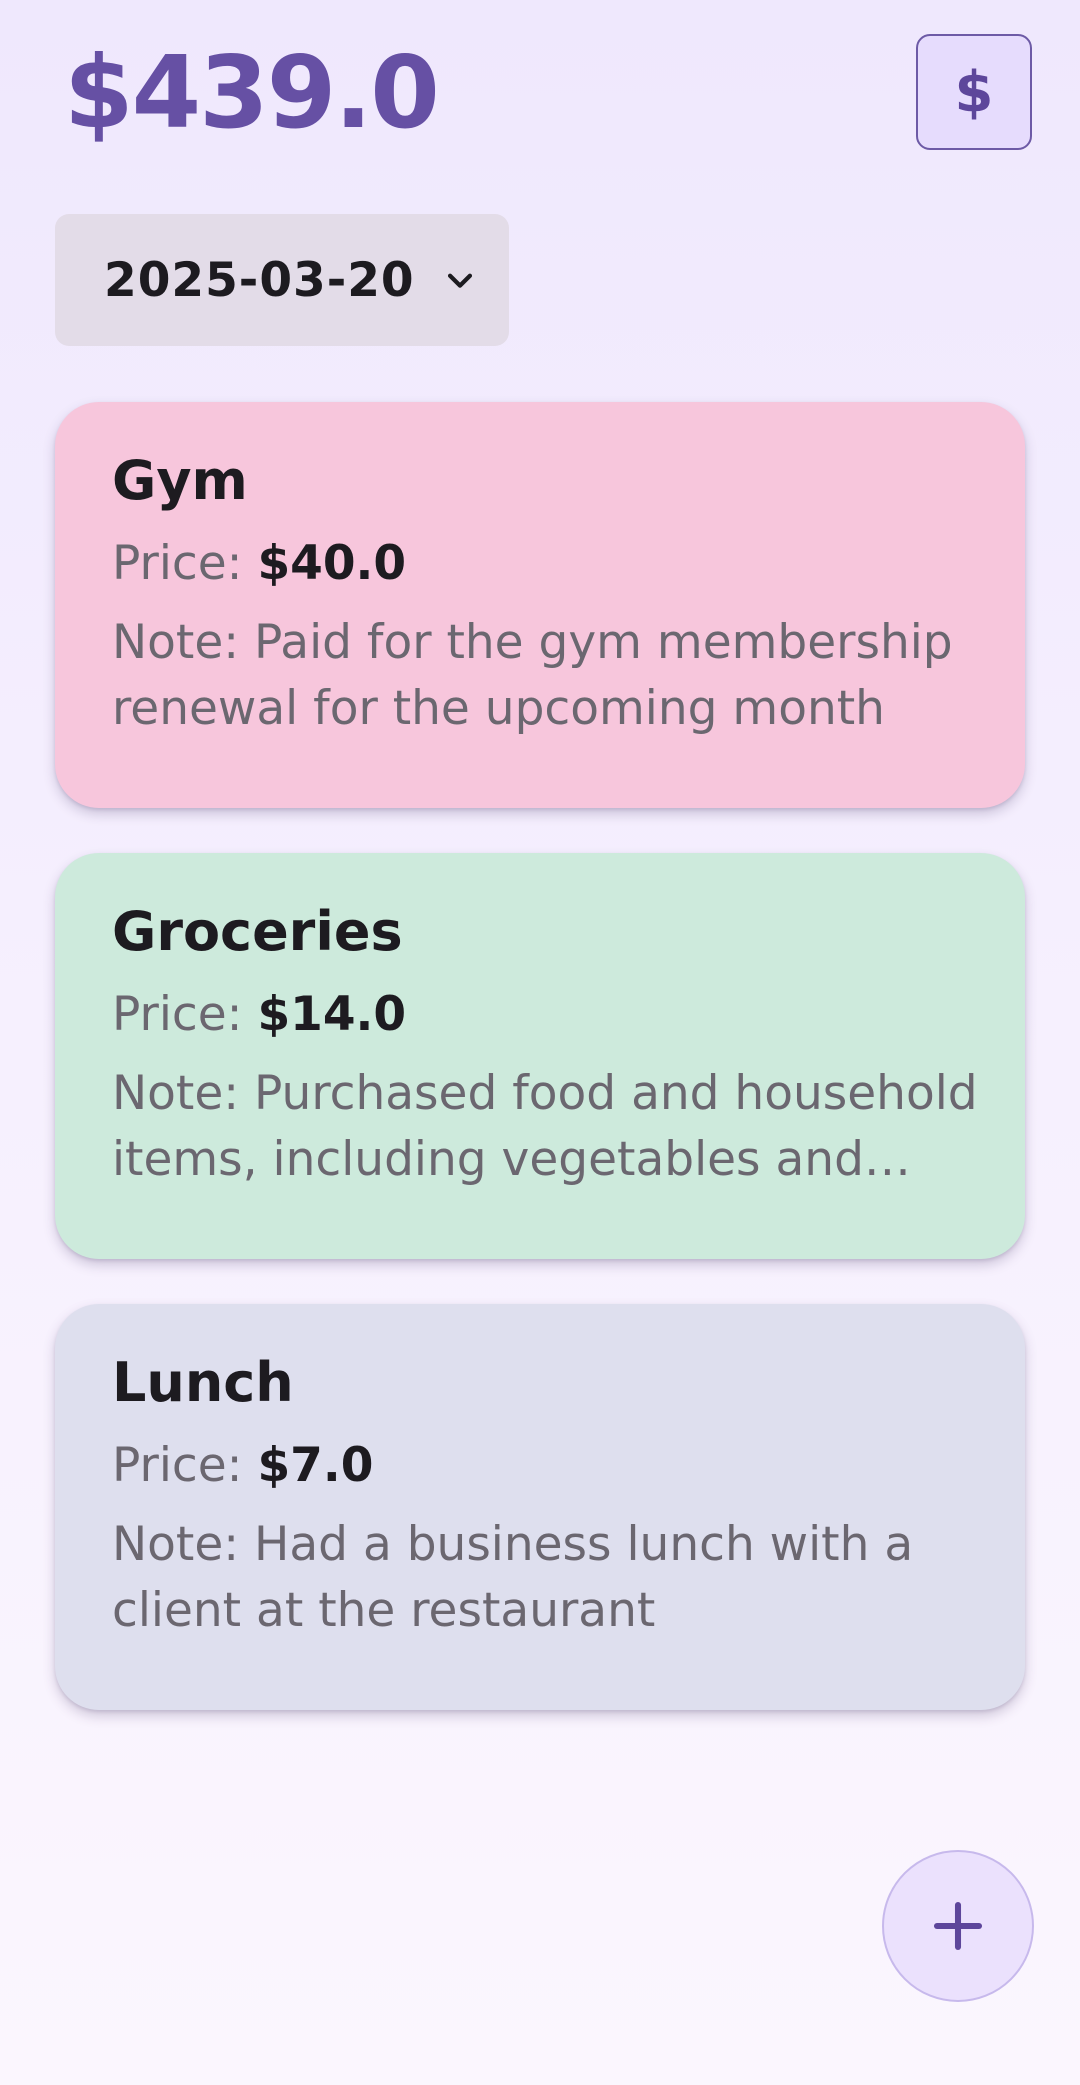 The height and width of the screenshot is (2085, 1080). I want to click on add-expense-button, so click(958, 1926).